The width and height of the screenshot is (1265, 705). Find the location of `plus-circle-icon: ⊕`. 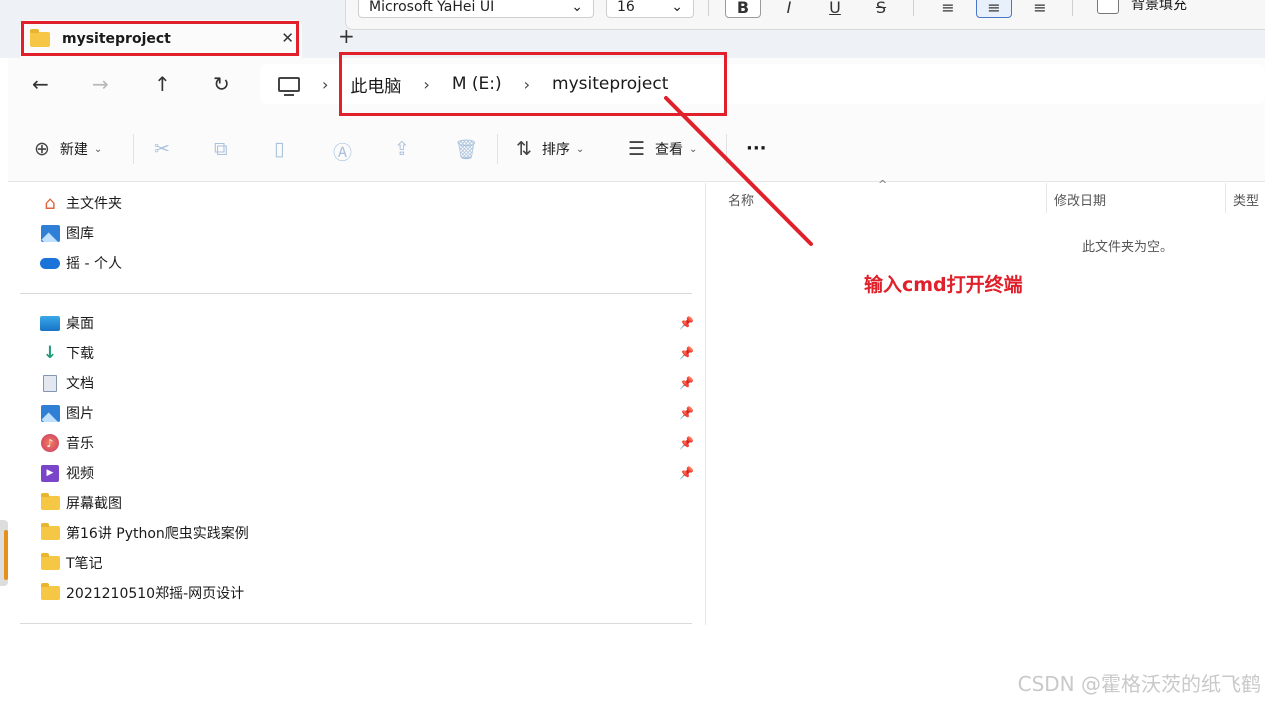

plus-circle-icon: ⊕ is located at coordinates (42, 149).